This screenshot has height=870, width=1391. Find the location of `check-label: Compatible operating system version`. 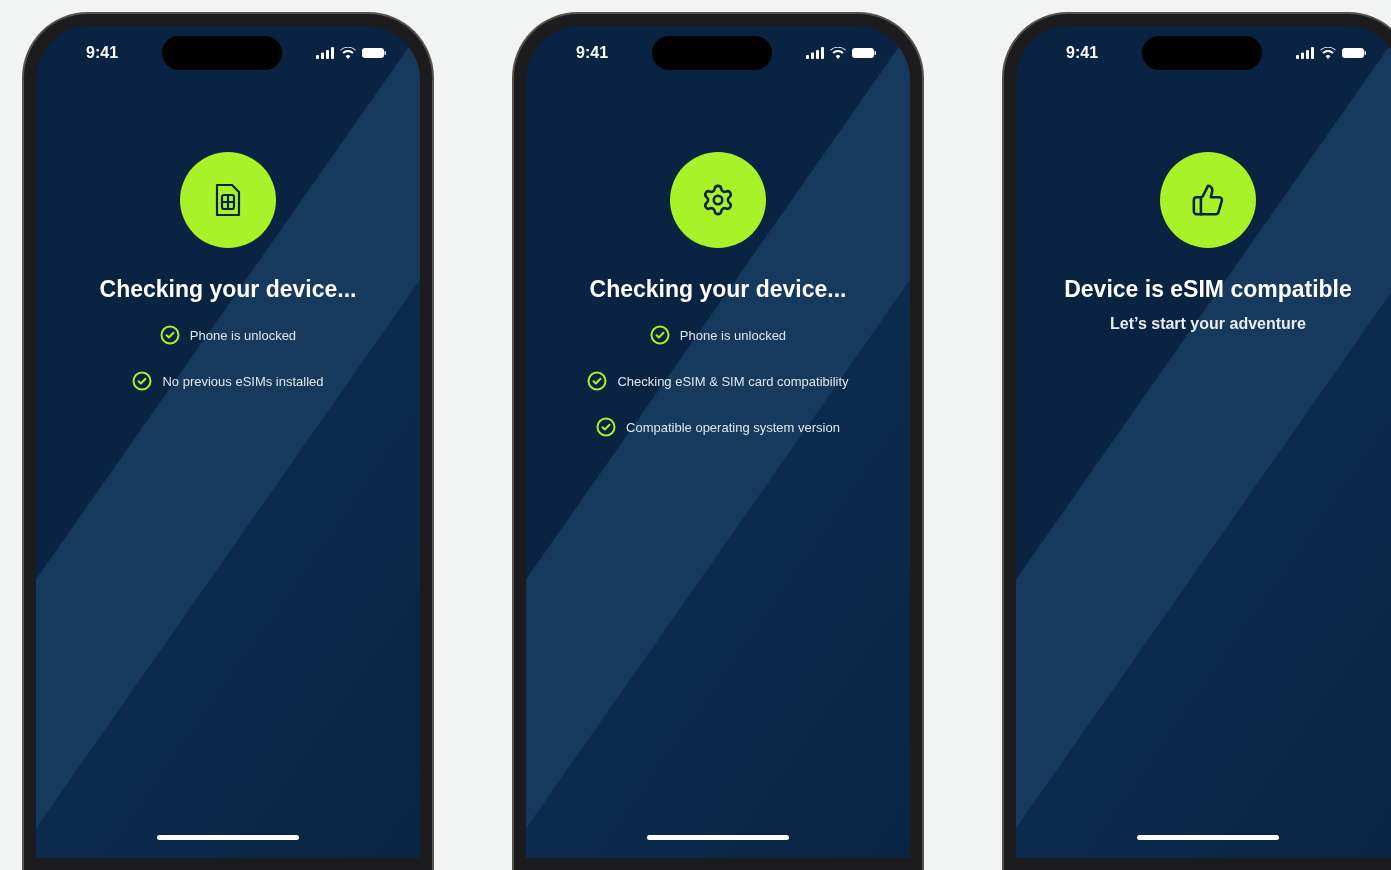

check-label: Compatible operating system version is located at coordinates (733, 427).